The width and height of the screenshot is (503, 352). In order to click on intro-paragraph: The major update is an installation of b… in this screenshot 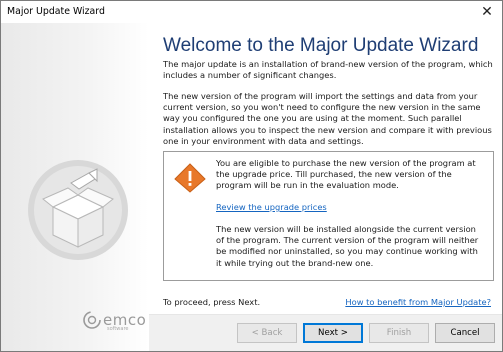, I will do `click(328, 70)`.